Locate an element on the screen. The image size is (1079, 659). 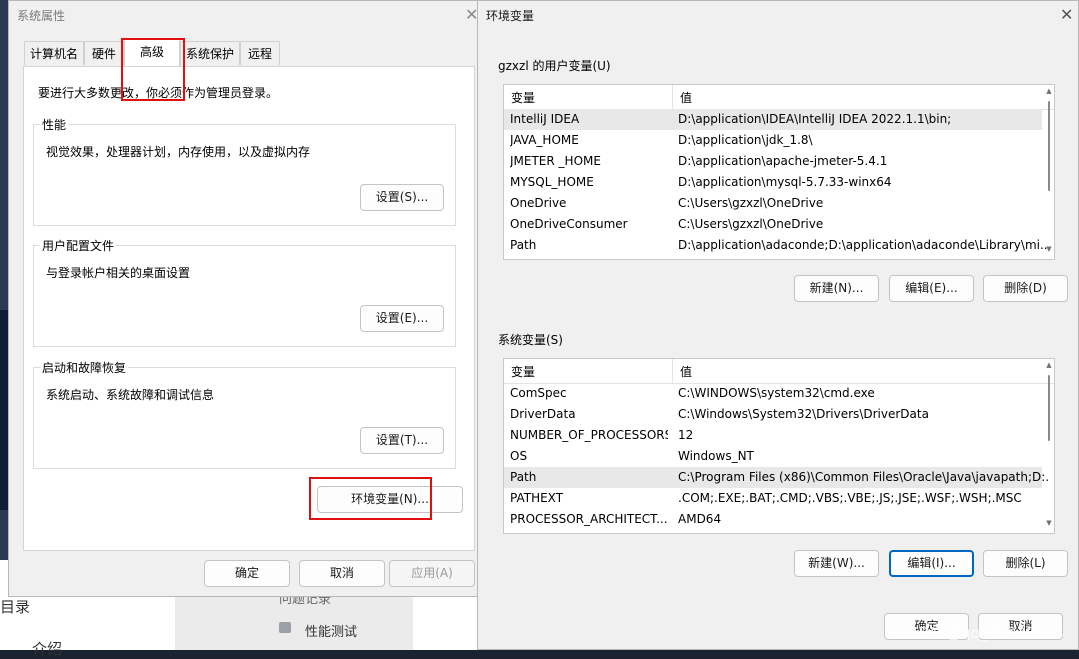
dialog-title: 系统属性 is located at coordinates (41, 16).